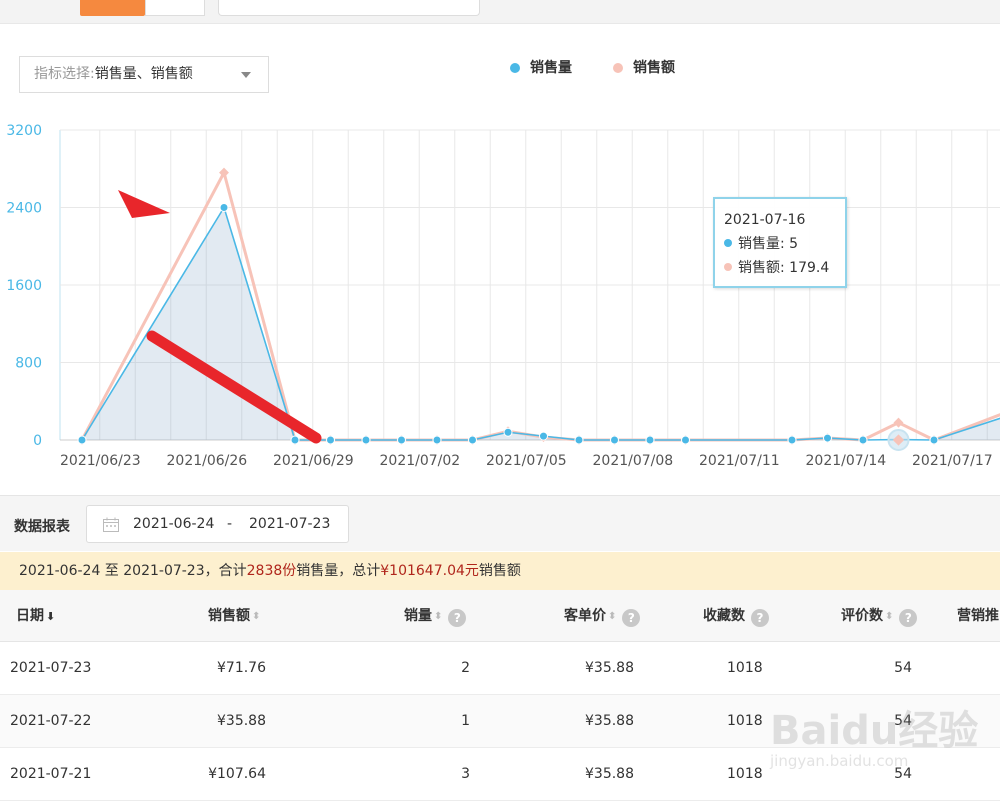 Image resolution: width=1000 pixels, height=801 pixels. I want to click on x-tick-label: 2021/07/11, so click(739, 461).